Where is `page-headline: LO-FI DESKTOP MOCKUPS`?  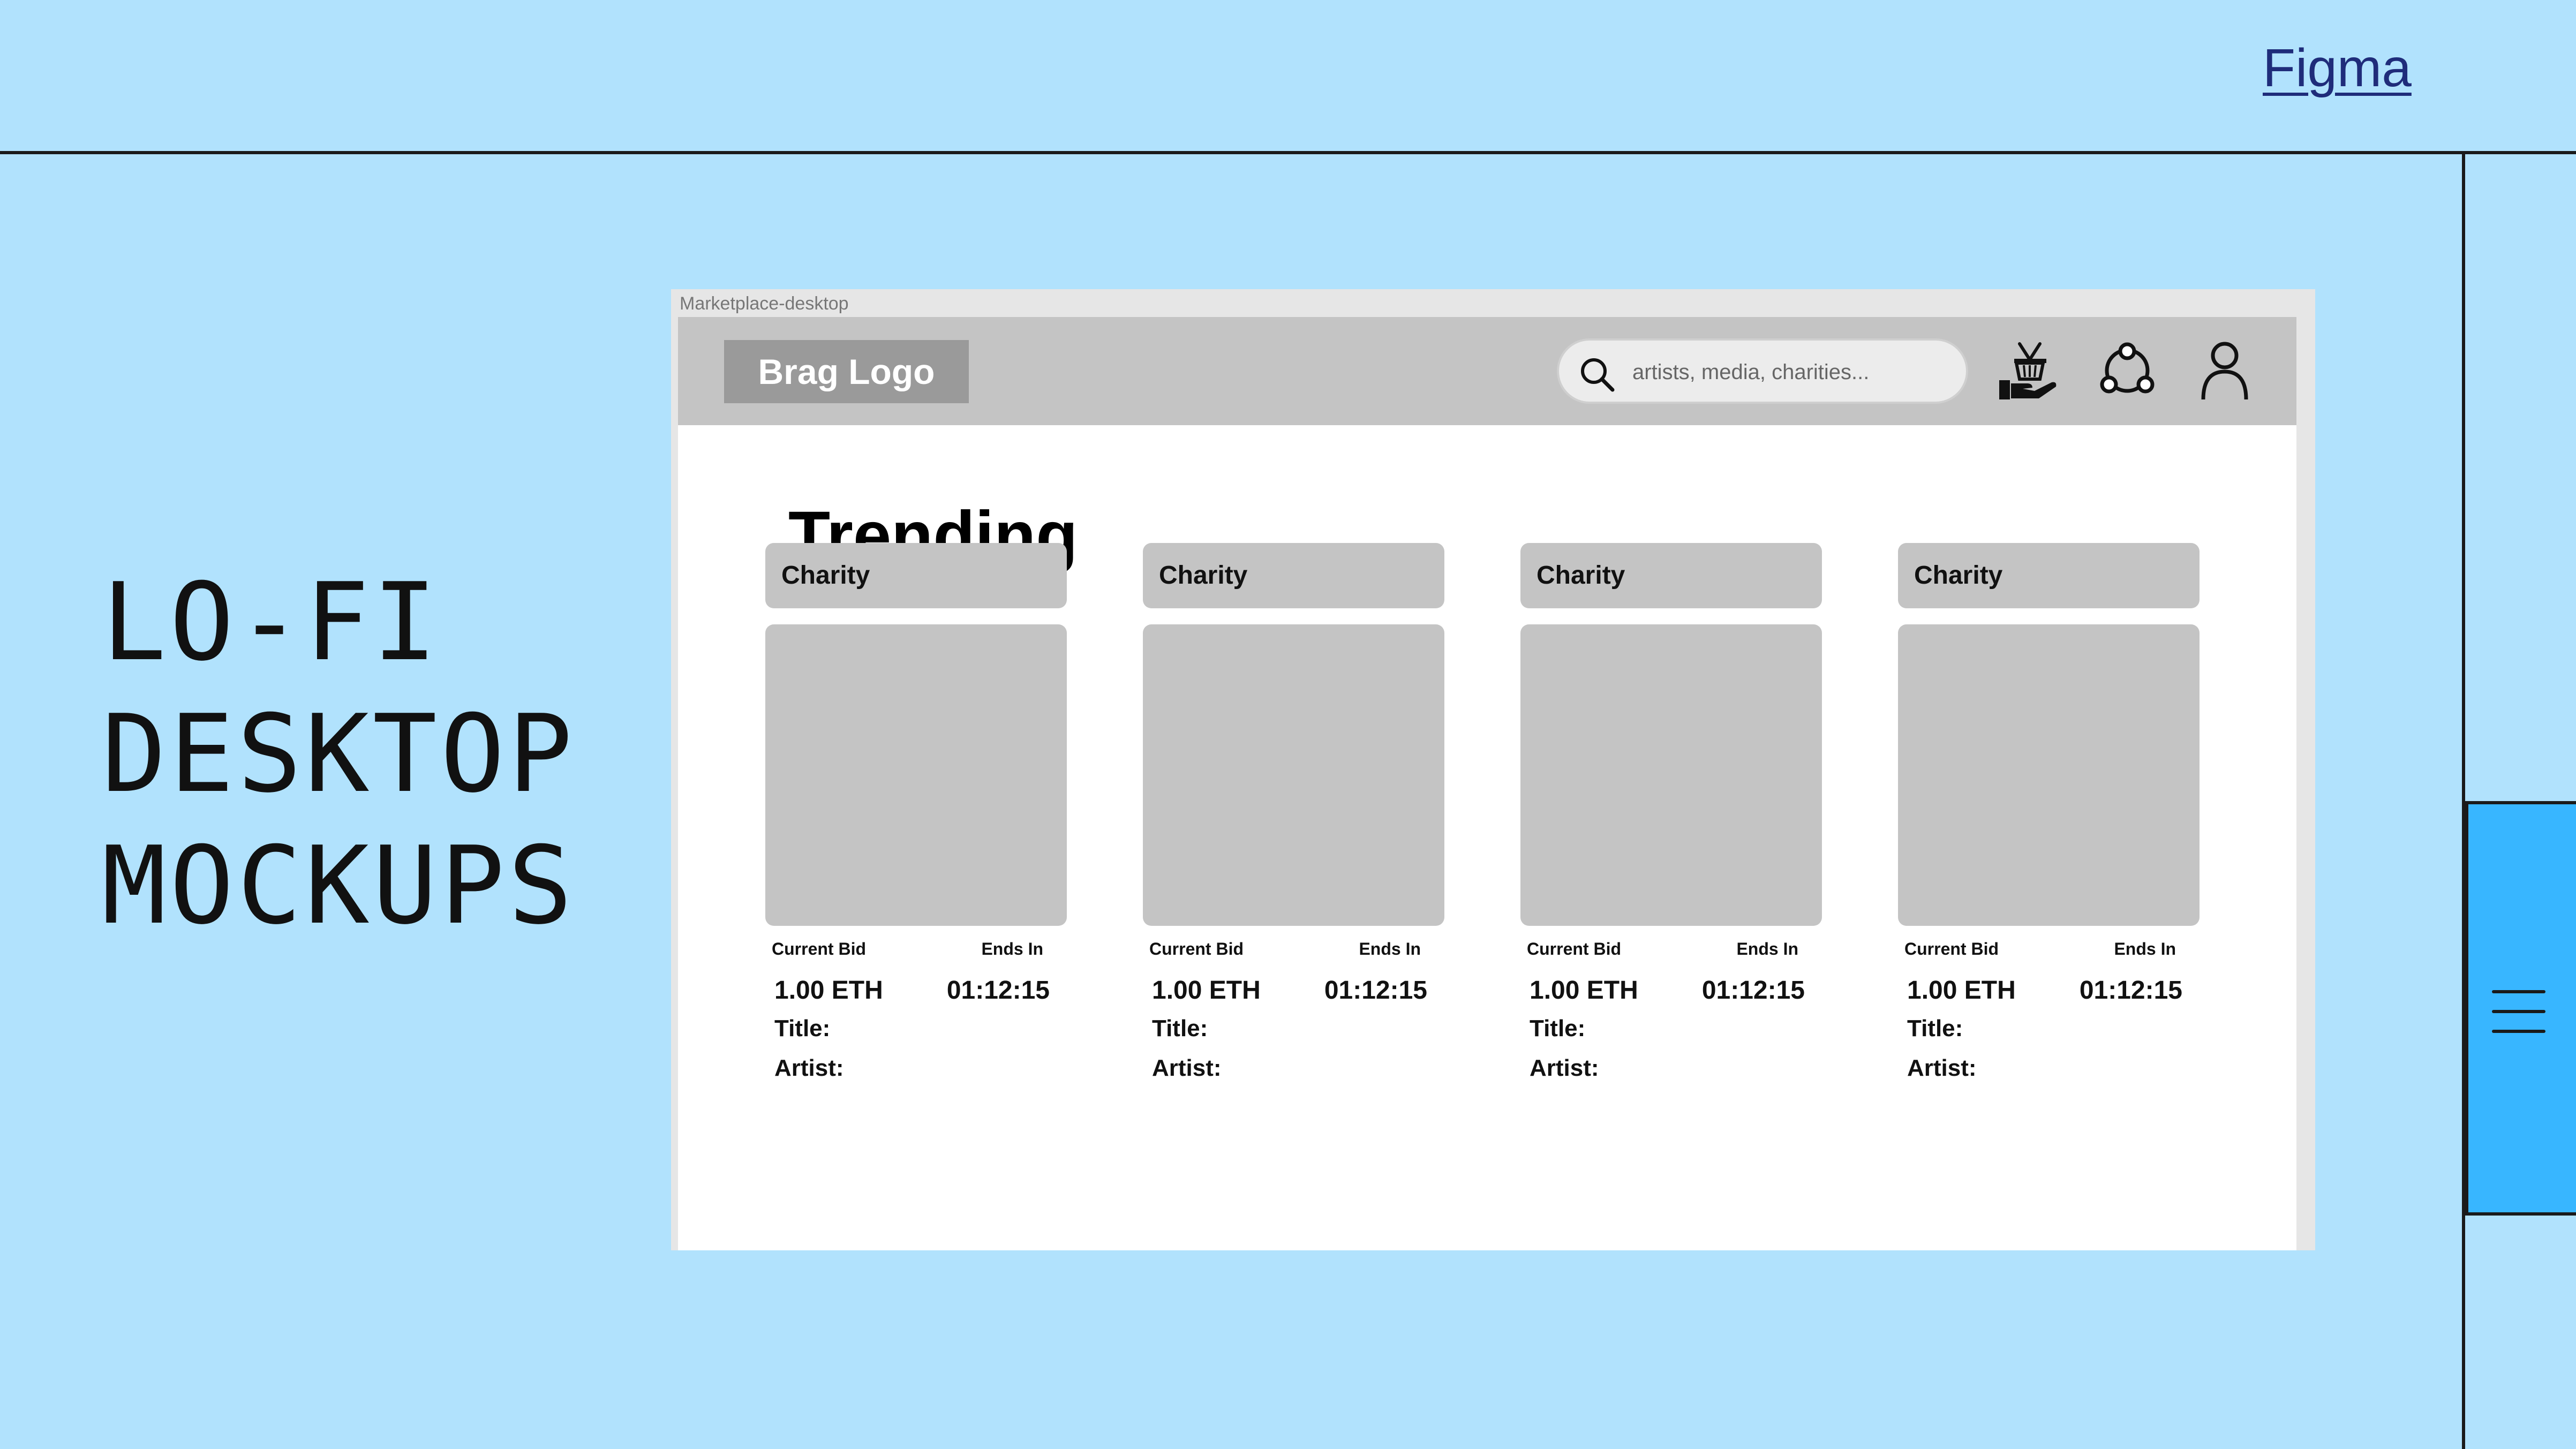
page-headline: LO-FI DESKTOP MOCKUPS is located at coordinates (339, 755).